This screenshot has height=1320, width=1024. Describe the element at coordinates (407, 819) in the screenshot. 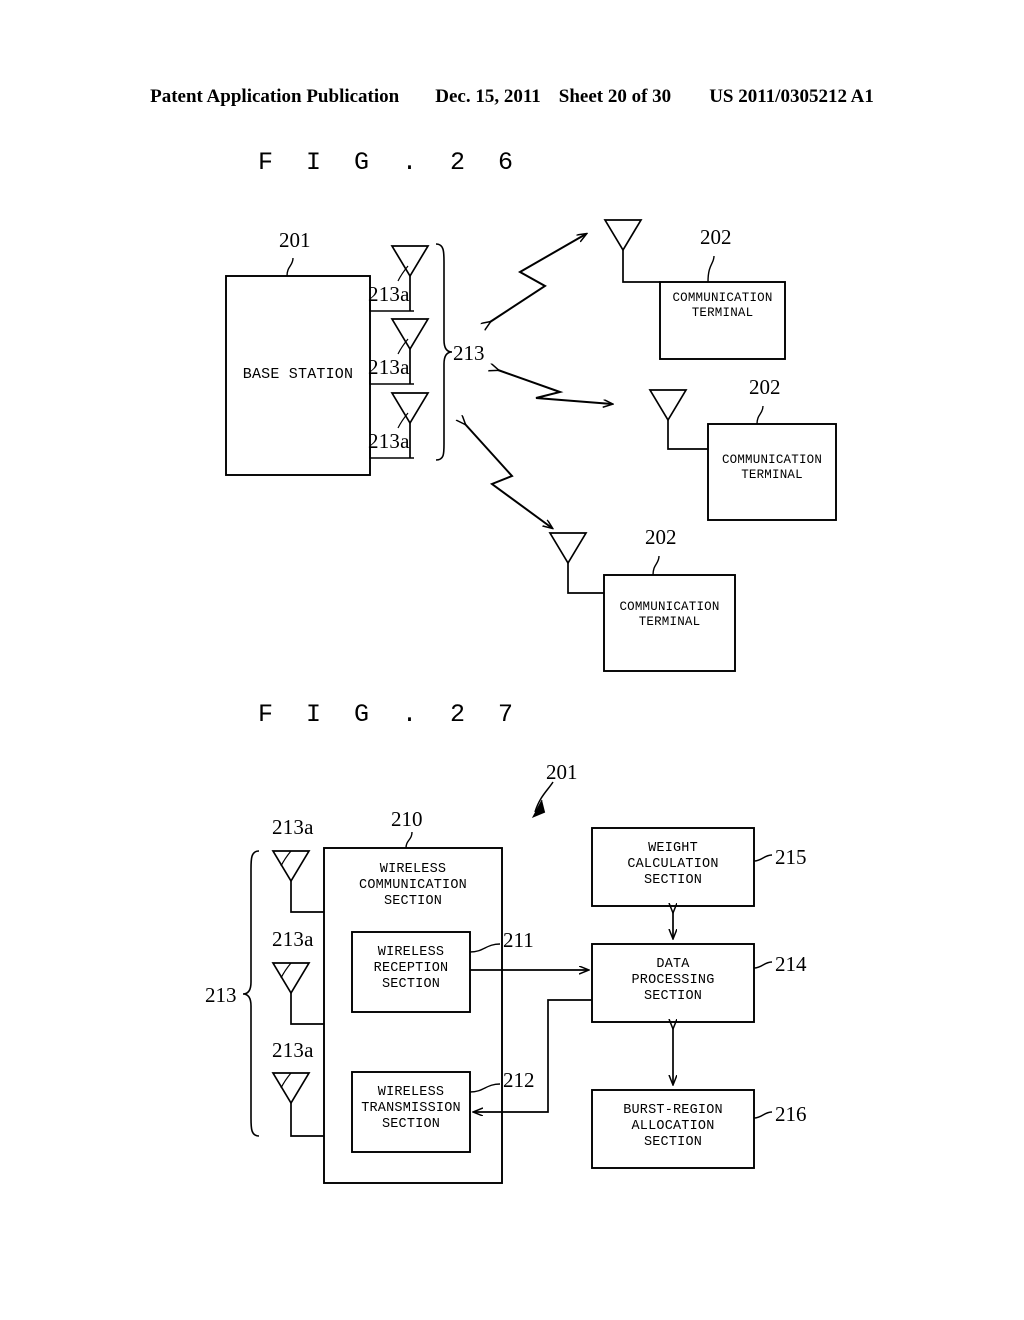

I see `ref-210: 210` at that location.